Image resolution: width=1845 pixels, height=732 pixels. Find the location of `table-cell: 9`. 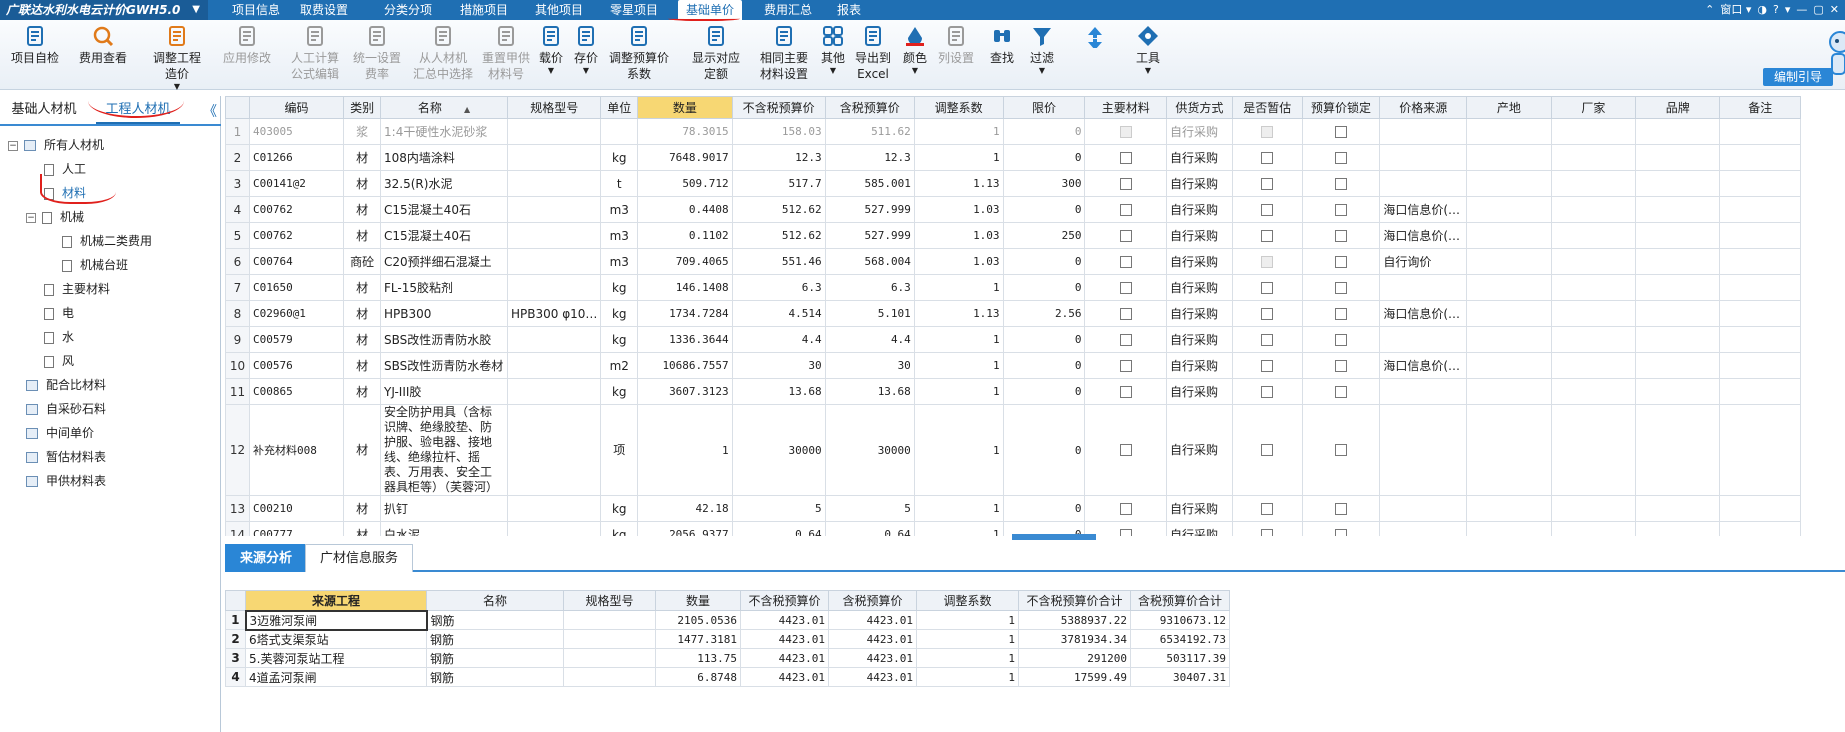

table-cell: 9 is located at coordinates (237, 339).